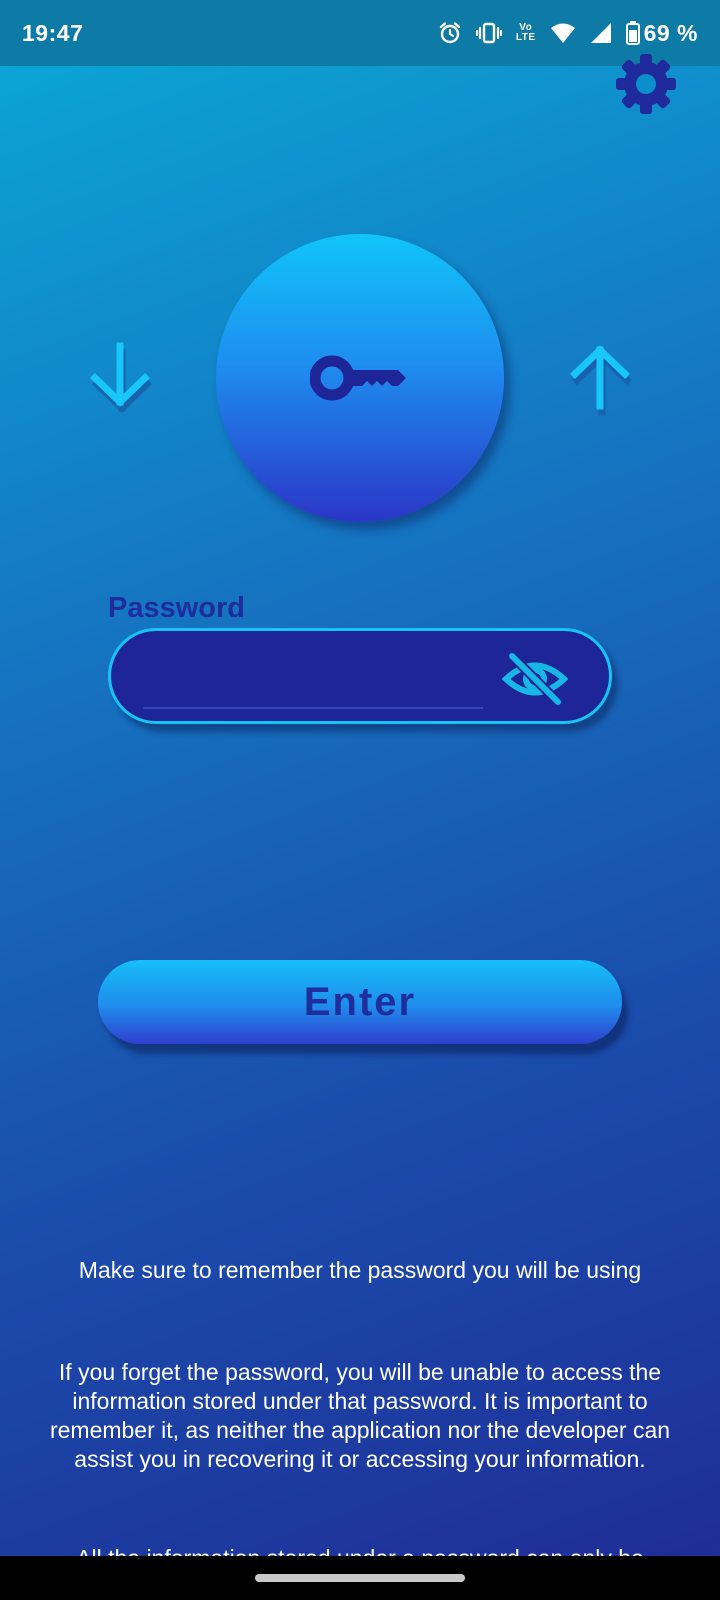  I want to click on arrow-down-icon, so click(120, 380).